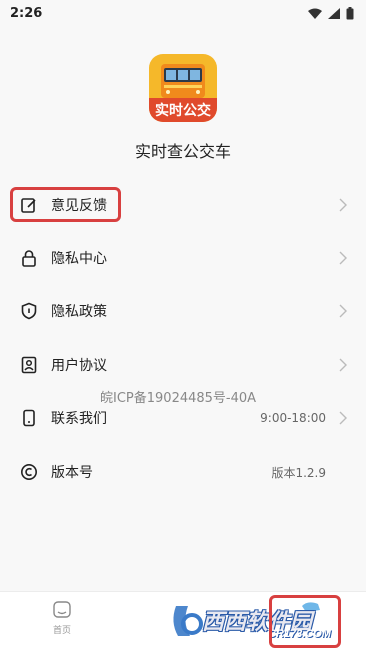 The height and width of the screenshot is (651, 366). Describe the element at coordinates (182, 151) in the screenshot. I see `app-name: 实时查公交车` at that location.